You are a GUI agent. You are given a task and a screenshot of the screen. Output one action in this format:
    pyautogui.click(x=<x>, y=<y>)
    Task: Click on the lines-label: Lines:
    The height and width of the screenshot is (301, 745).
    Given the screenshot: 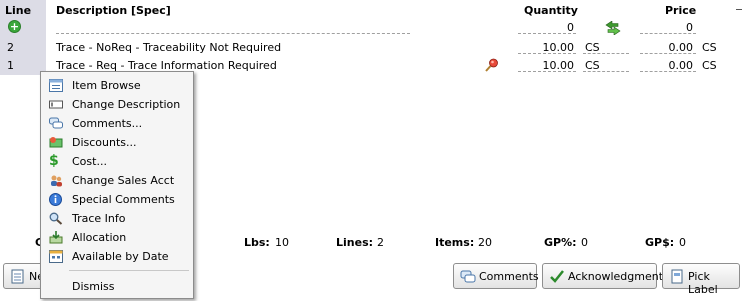 What is the action you would take?
    pyautogui.click(x=355, y=242)
    